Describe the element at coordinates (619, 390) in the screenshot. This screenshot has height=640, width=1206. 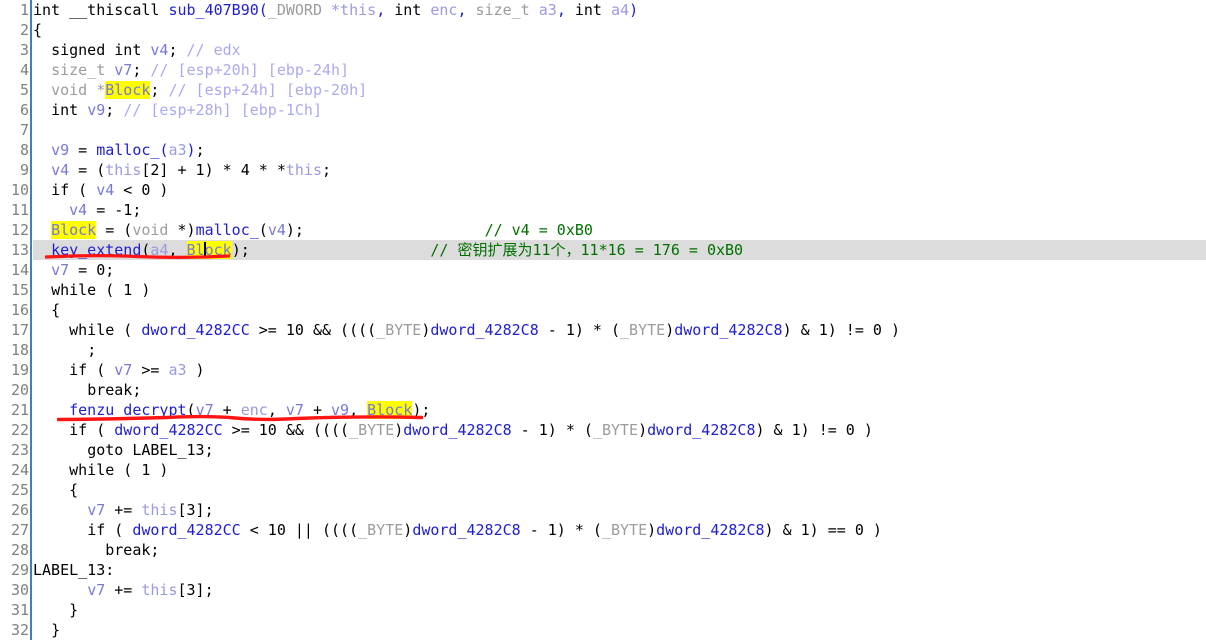
I see `code-line-20: break;` at that location.